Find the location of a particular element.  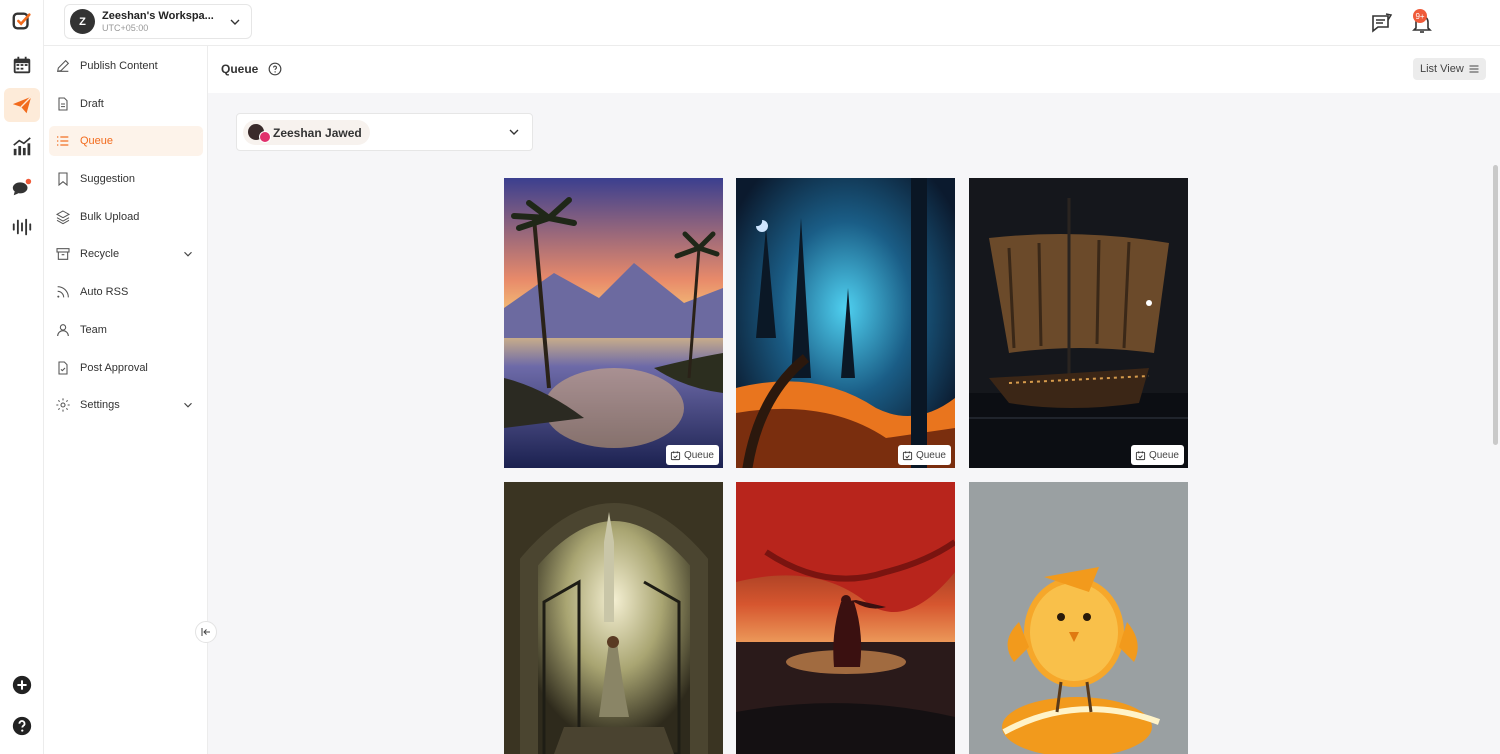

sidebar-item-post-approval: Post Approval is located at coordinates (126, 368).